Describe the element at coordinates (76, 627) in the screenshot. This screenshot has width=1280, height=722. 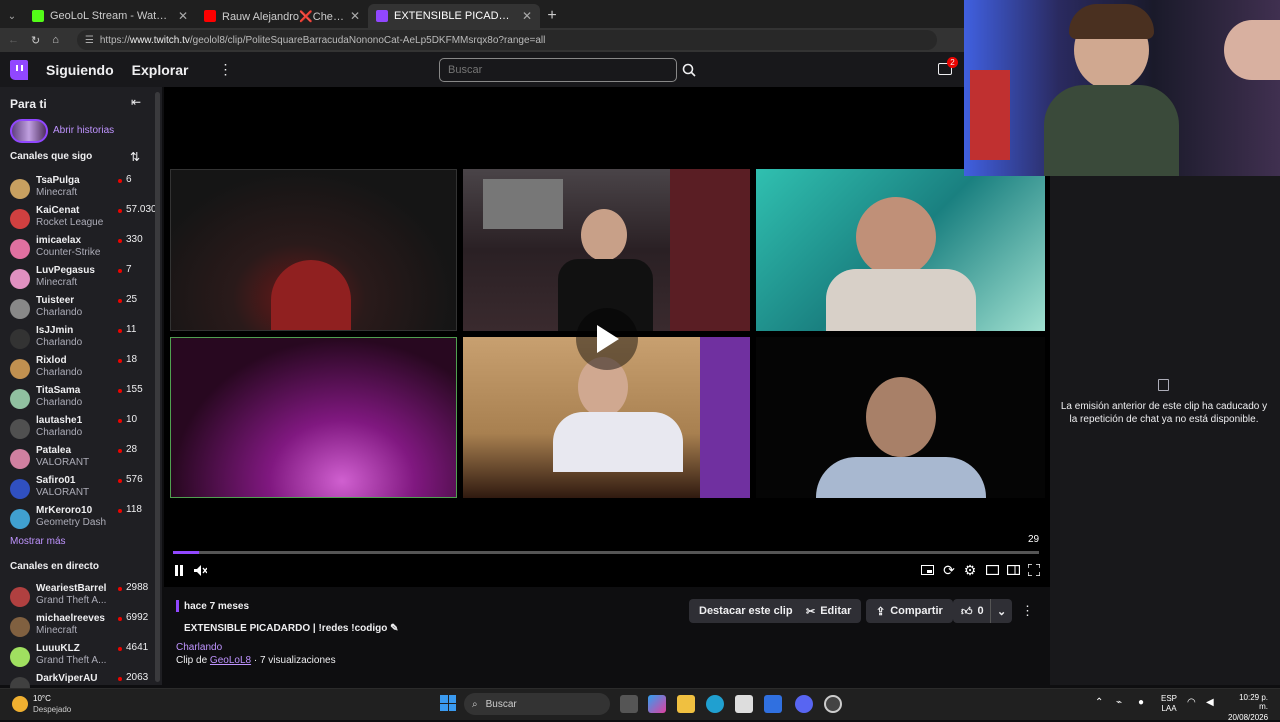
I see `sidebar-channel-michaelreeves: michaelreeves Minecraft 6992` at that location.